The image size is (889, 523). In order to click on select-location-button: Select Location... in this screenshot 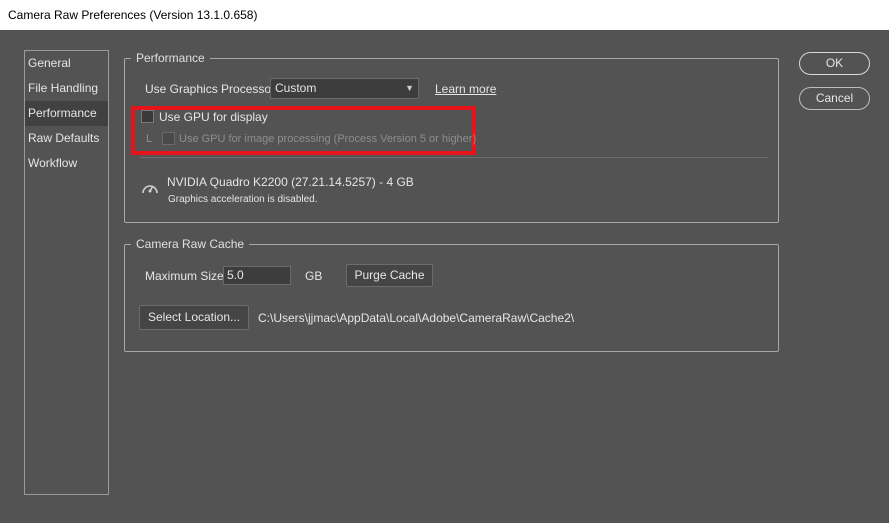, I will do `click(194, 317)`.